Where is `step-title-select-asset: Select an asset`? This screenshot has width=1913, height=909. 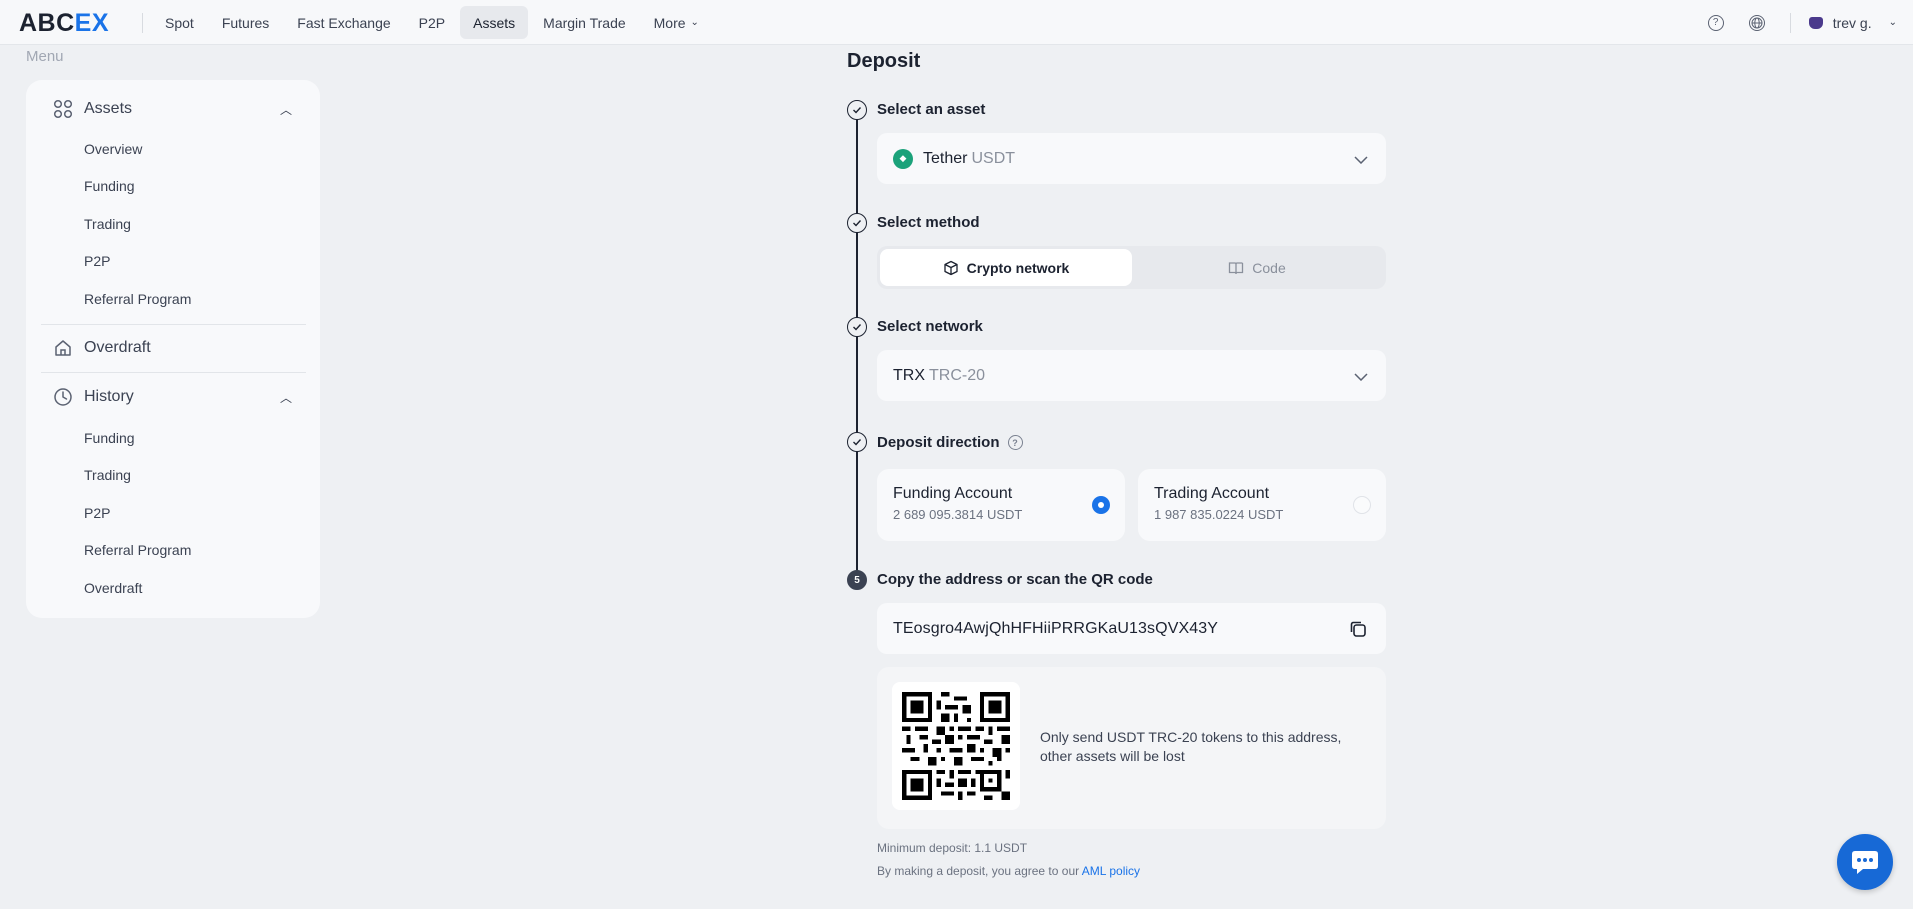 step-title-select-asset: Select an asset is located at coordinates (931, 109).